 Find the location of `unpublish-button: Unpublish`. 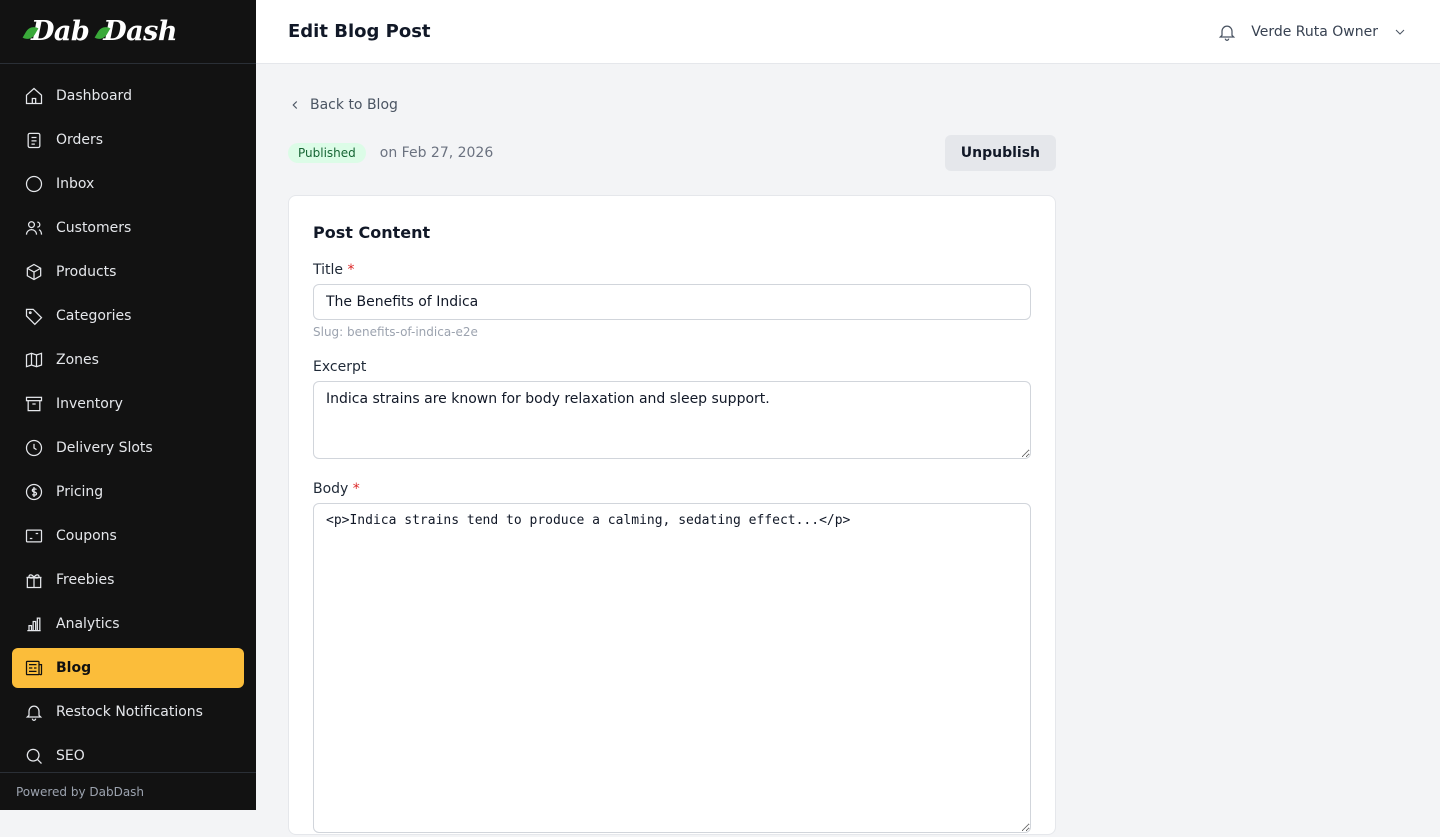

unpublish-button: Unpublish is located at coordinates (1000, 153).